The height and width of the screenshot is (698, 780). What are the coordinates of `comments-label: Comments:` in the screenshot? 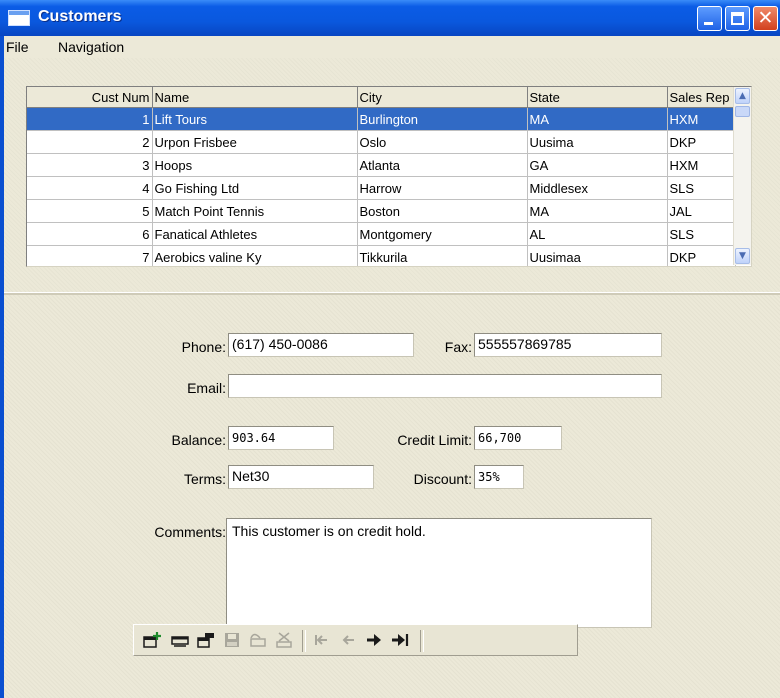 It's located at (190, 532).